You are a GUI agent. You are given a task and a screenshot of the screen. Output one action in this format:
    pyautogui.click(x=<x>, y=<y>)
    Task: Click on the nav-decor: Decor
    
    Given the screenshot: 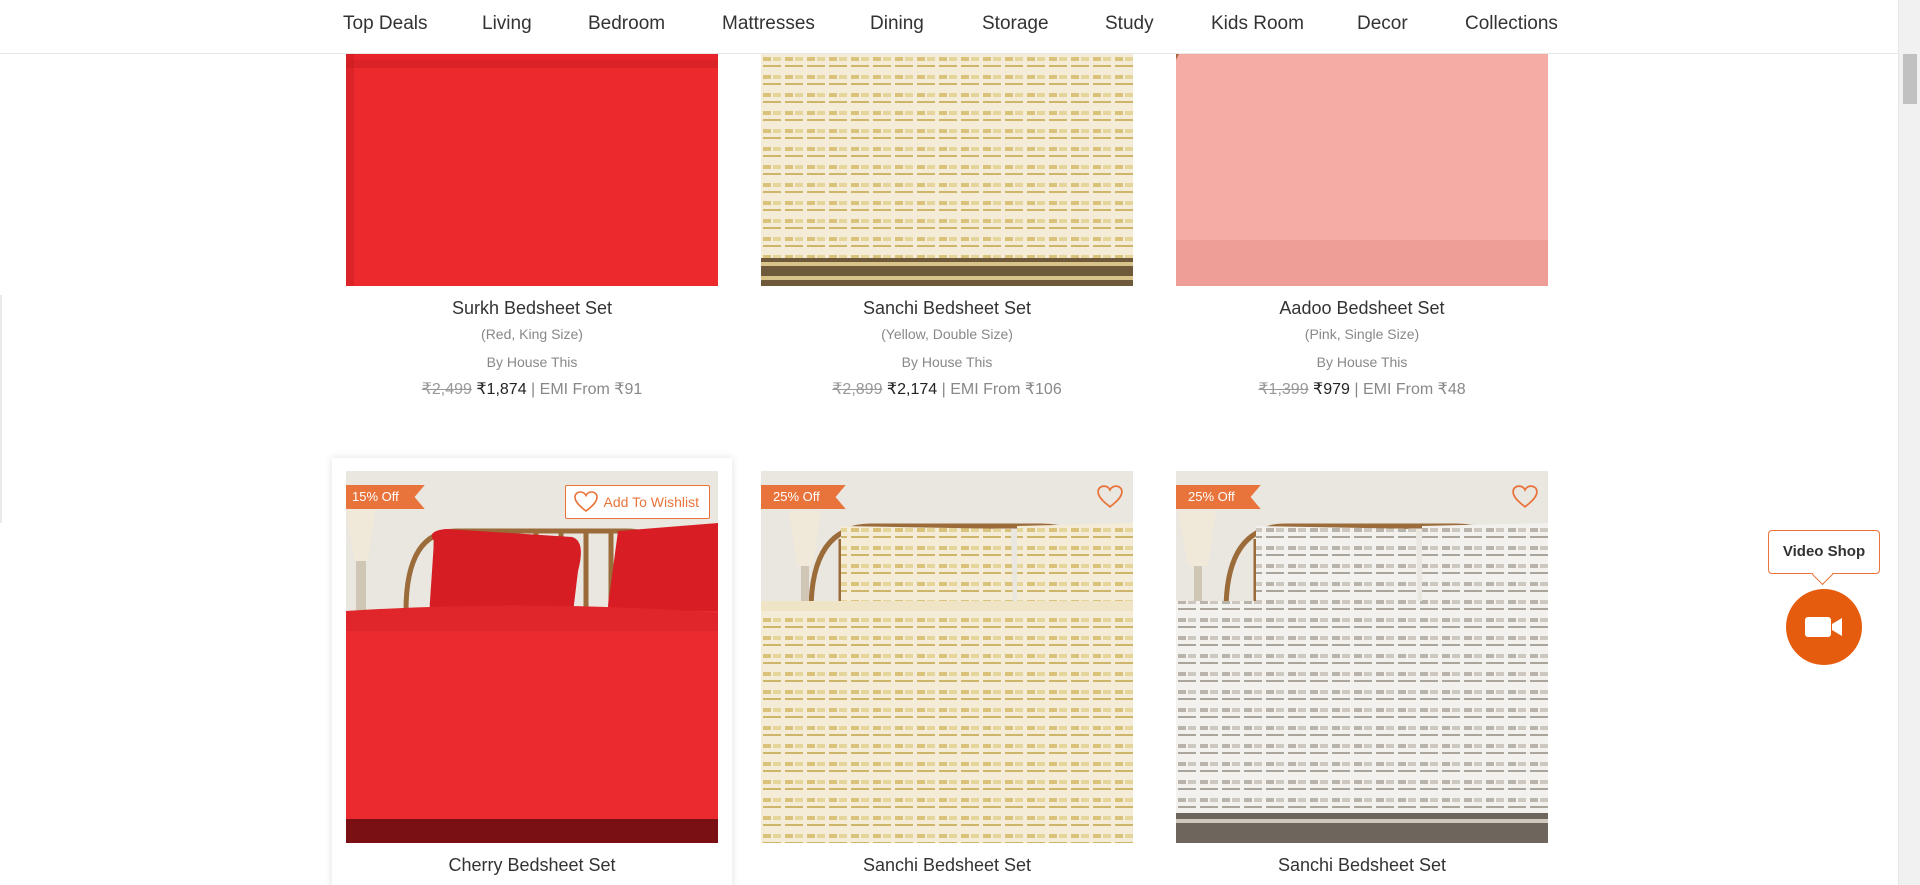 What is the action you would take?
    pyautogui.click(x=1382, y=24)
    